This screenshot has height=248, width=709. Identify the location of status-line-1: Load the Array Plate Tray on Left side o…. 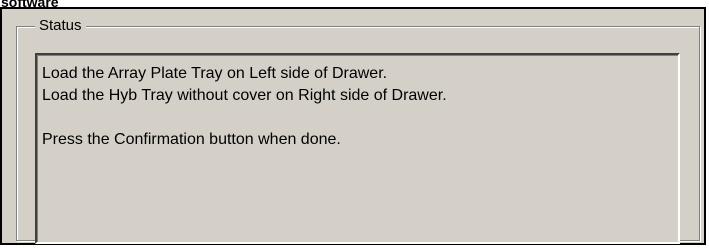
(215, 73).